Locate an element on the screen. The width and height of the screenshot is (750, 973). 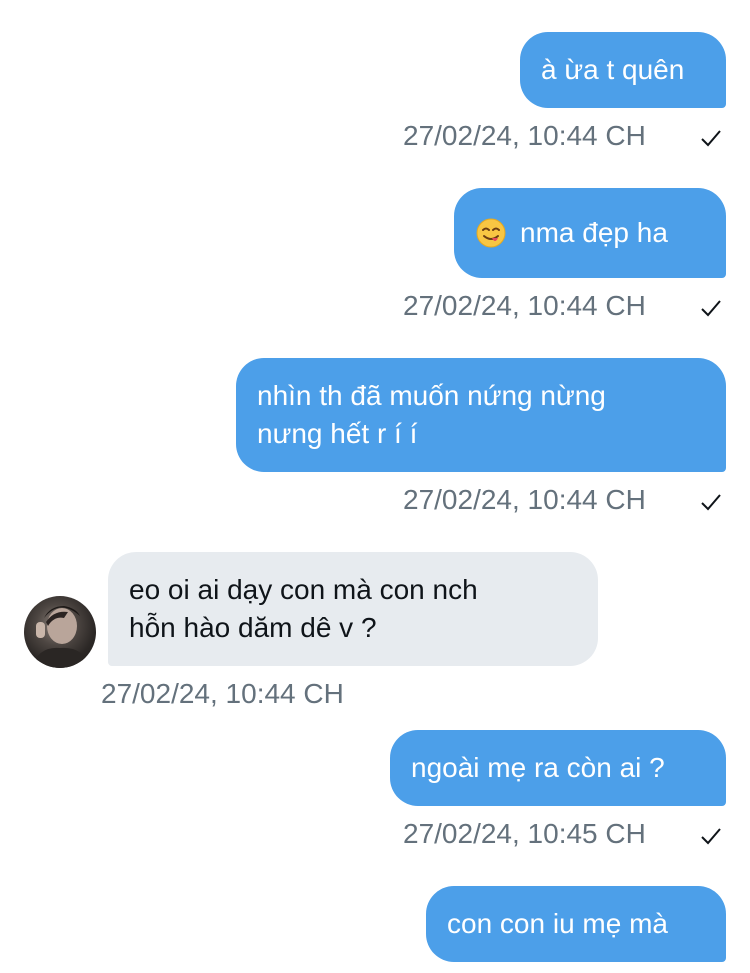
message-text-line: hỗn hào dăm dê v ? is located at coordinates (253, 627).